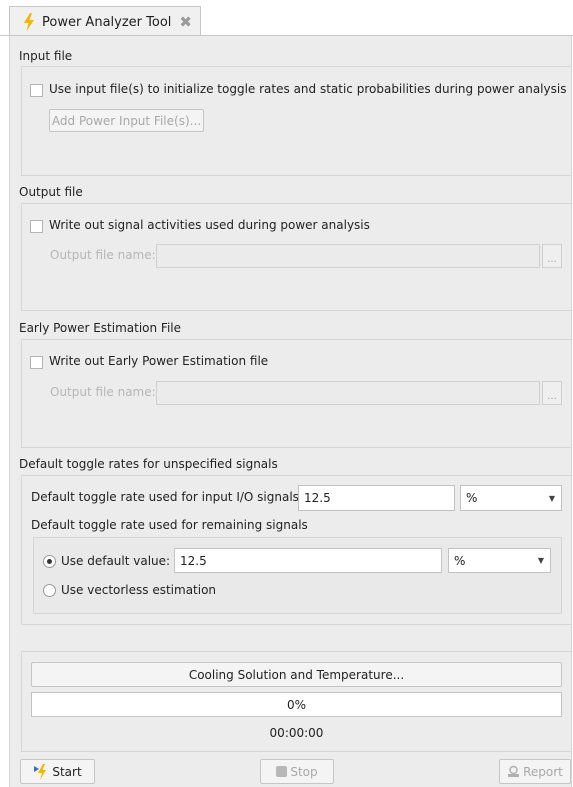 The height and width of the screenshot is (787, 573). Describe the element at coordinates (36, 90) in the screenshot. I see `use-input-file-checkbox` at that location.